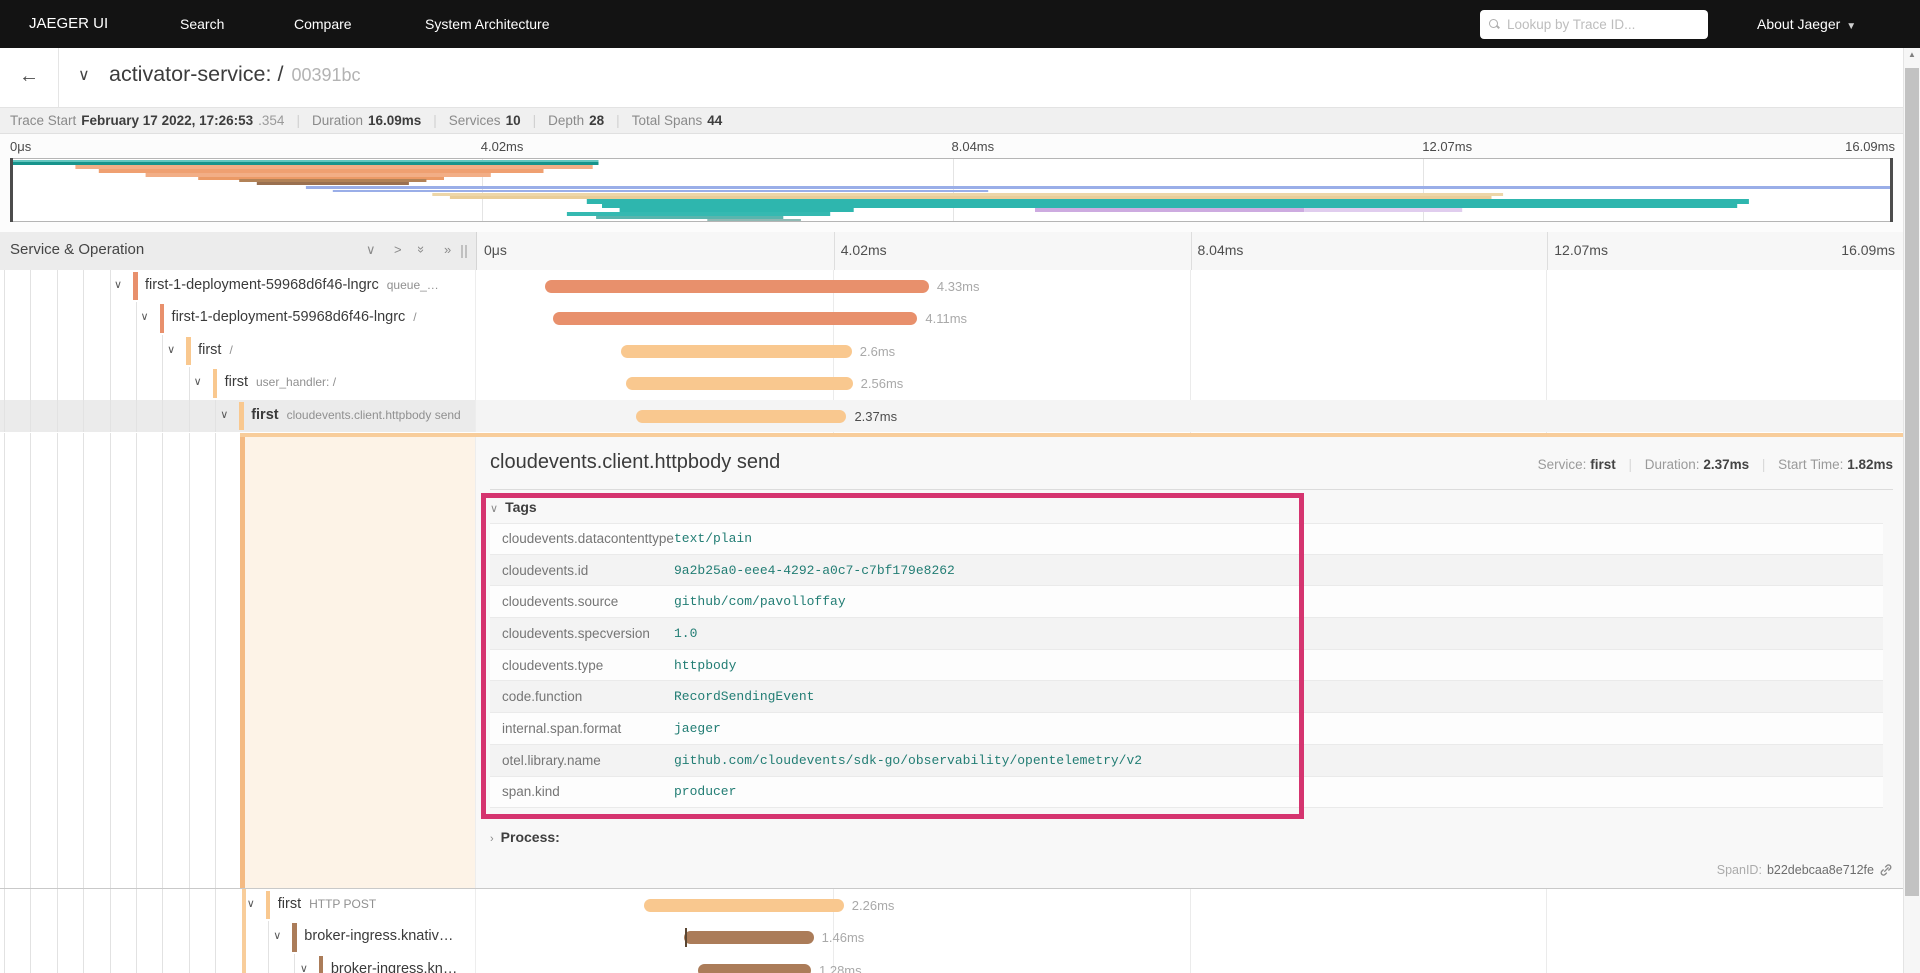 The height and width of the screenshot is (973, 1920). I want to click on services-label: Services, so click(474, 120).